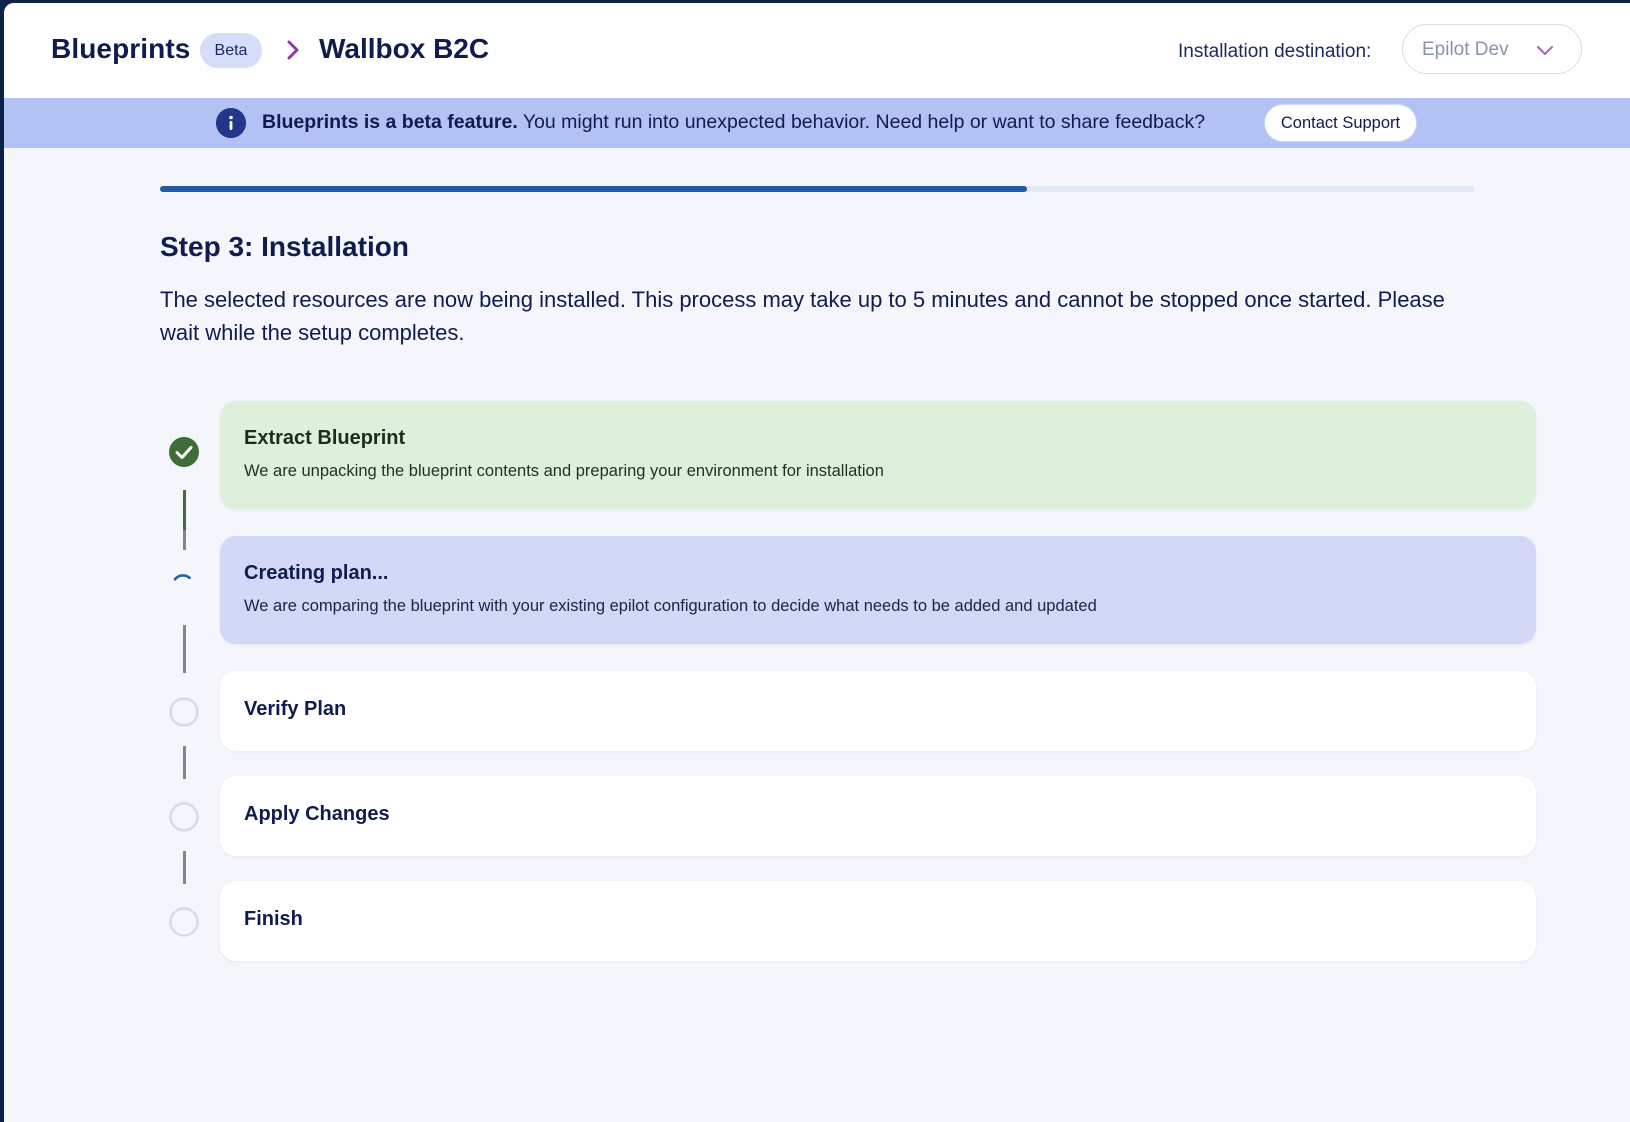  Describe the element at coordinates (184, 452) in the screenshot. I see `check-circle-icon` at that location.